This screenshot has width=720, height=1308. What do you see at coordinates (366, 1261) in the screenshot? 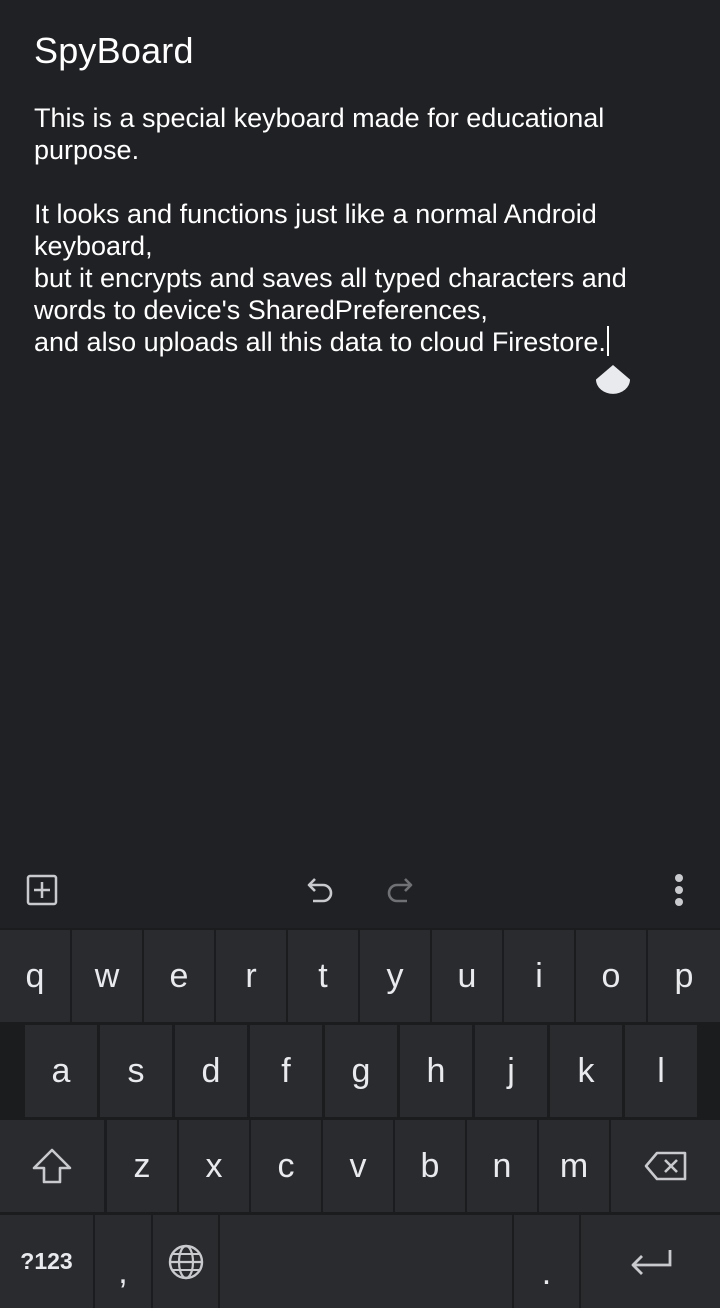
I see `space-key` at bounding box center [366, 1261].